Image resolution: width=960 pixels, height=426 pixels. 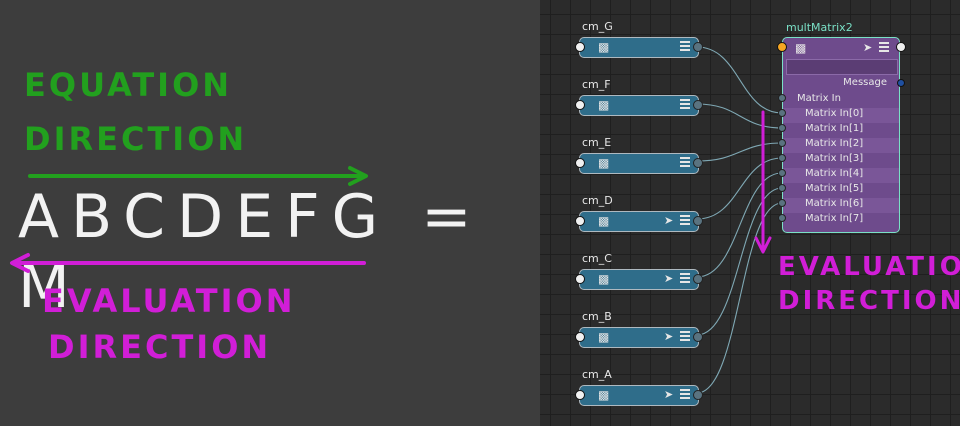 I want to click on matrix-in-attribute: Matrix In, so click(x=819, y=98).